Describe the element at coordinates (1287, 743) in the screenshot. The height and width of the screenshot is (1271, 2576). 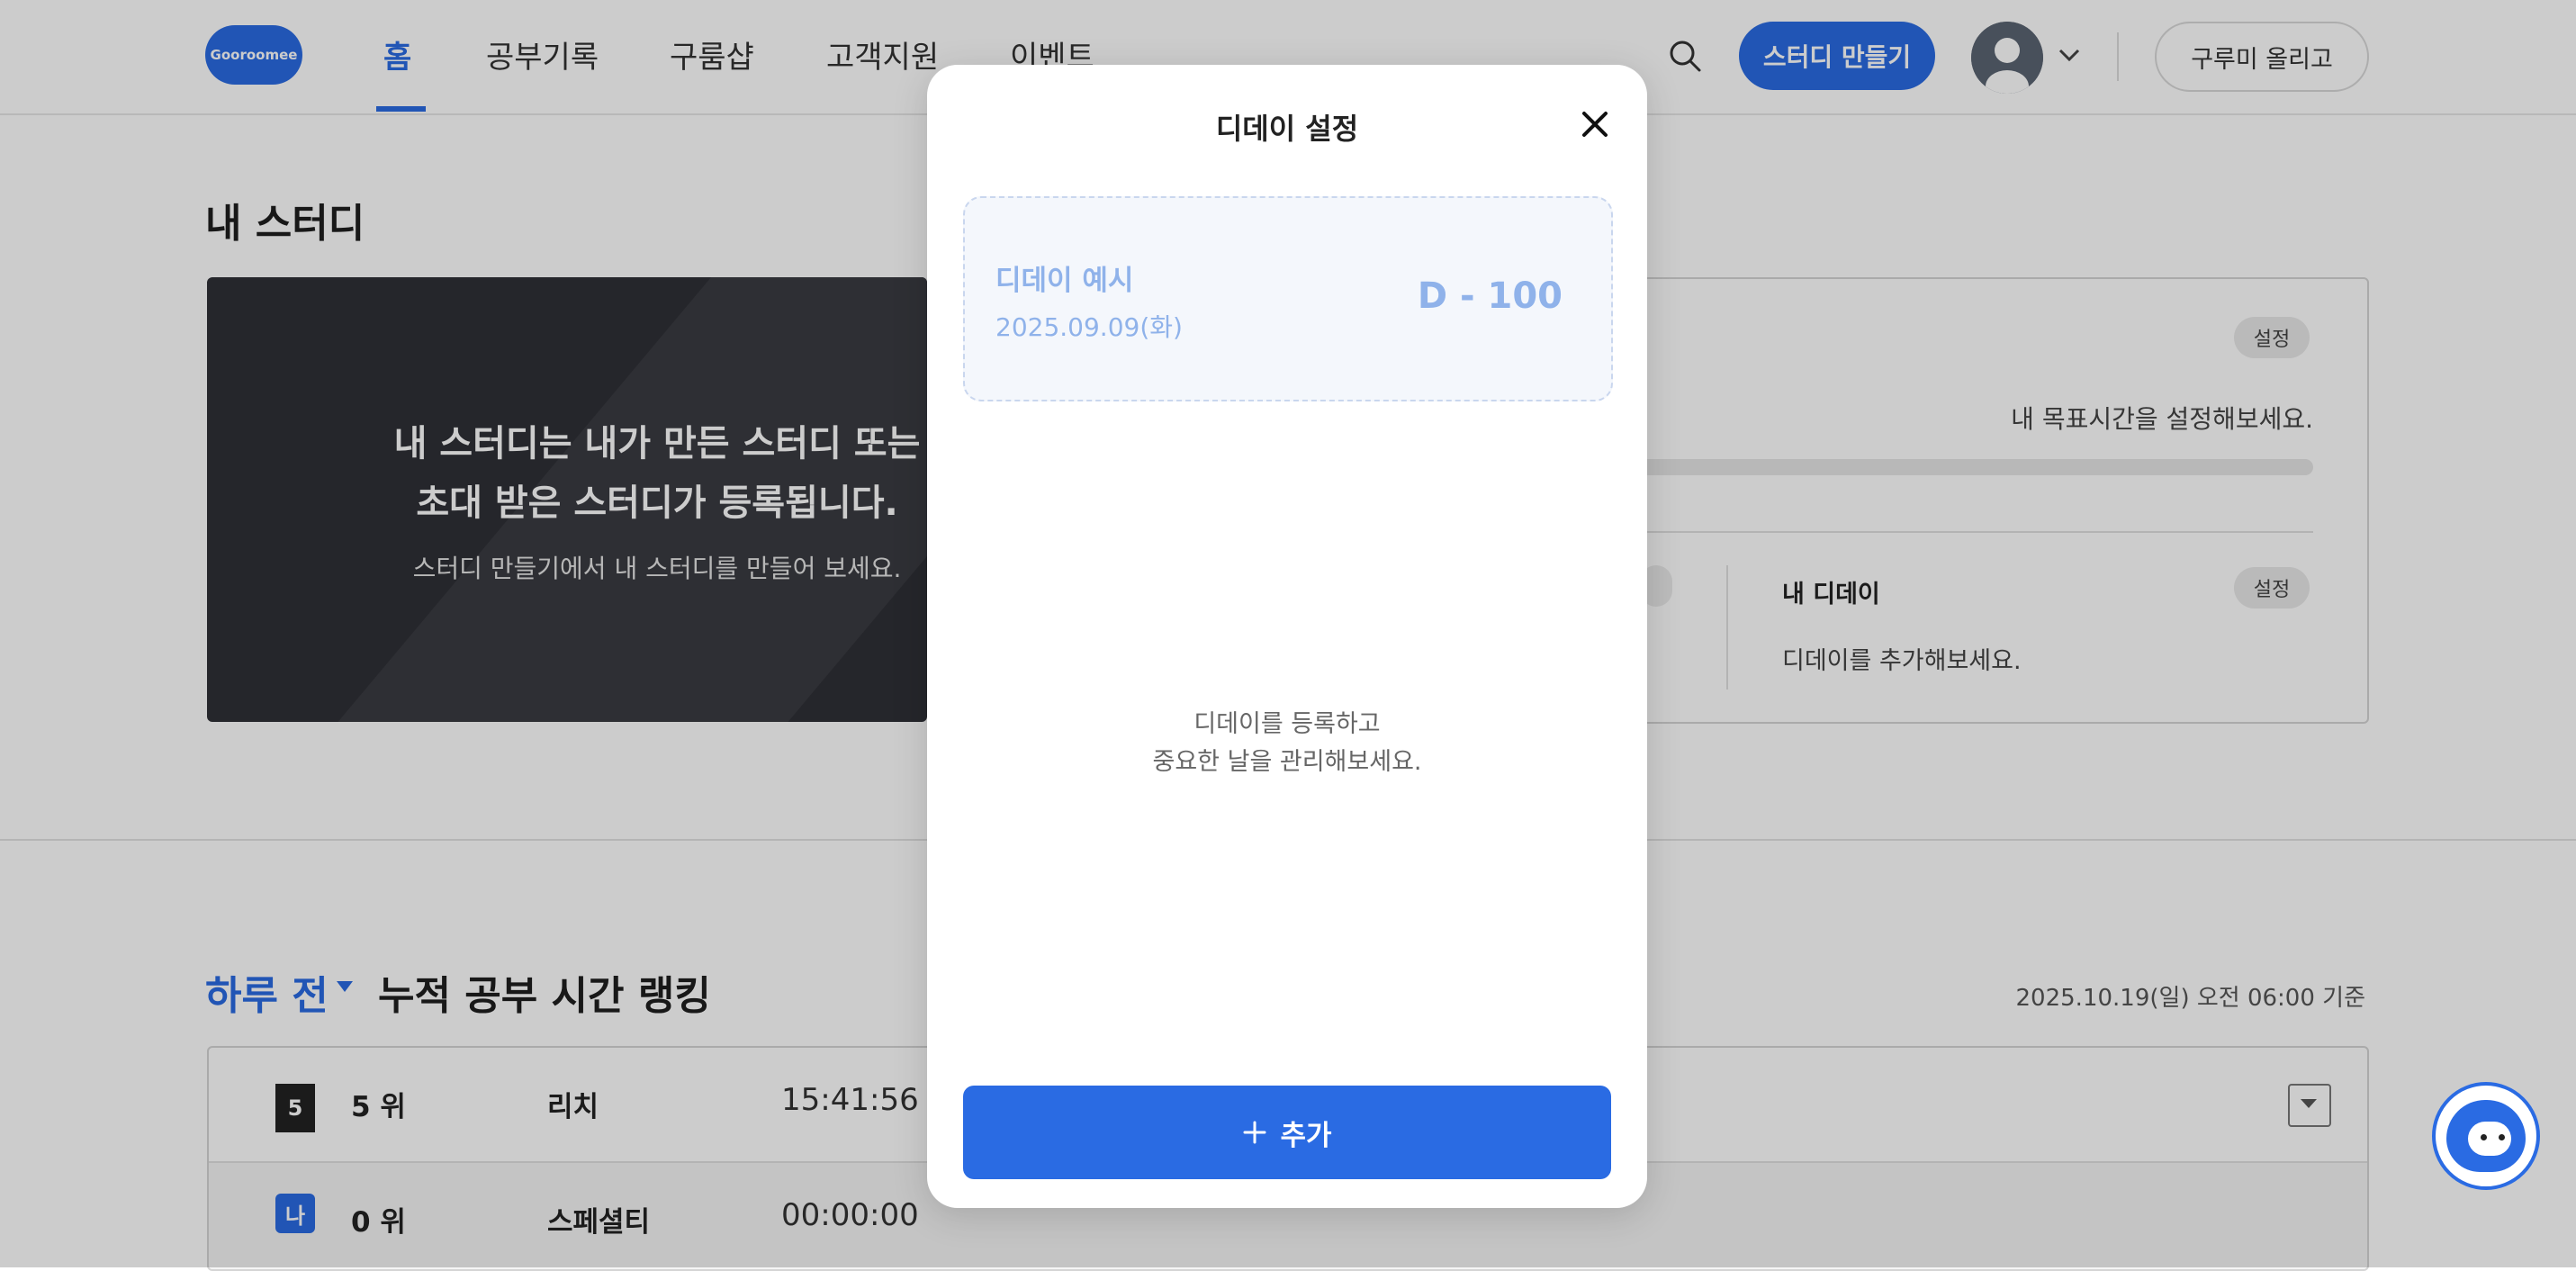
I see `empty-message: 디데이를 등록하고 중요한 날을 관리해보세요.` at that location.